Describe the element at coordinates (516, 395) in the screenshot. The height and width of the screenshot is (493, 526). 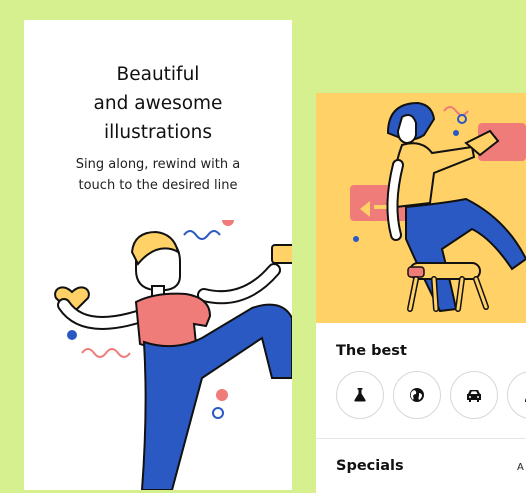
I see `category-people-button` at that location.